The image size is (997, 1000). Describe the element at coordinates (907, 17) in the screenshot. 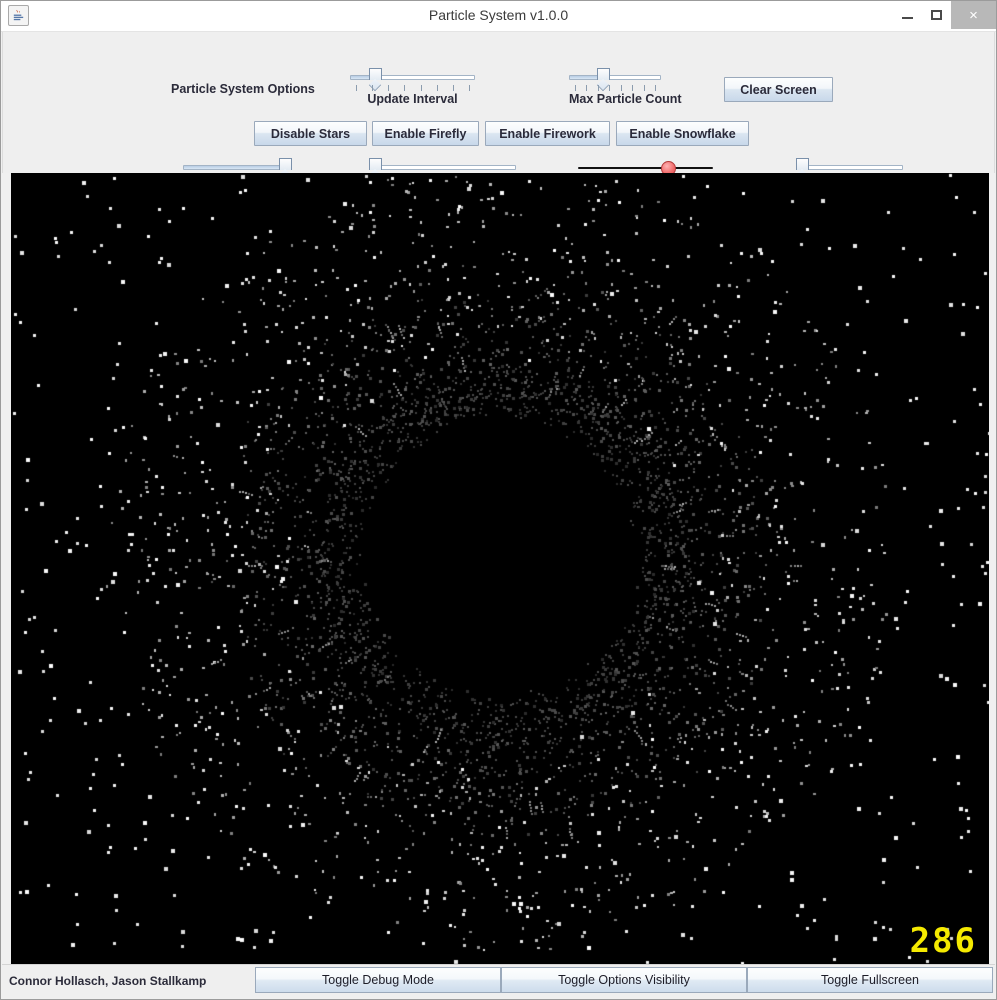

I see `minimize-icon` at that location.